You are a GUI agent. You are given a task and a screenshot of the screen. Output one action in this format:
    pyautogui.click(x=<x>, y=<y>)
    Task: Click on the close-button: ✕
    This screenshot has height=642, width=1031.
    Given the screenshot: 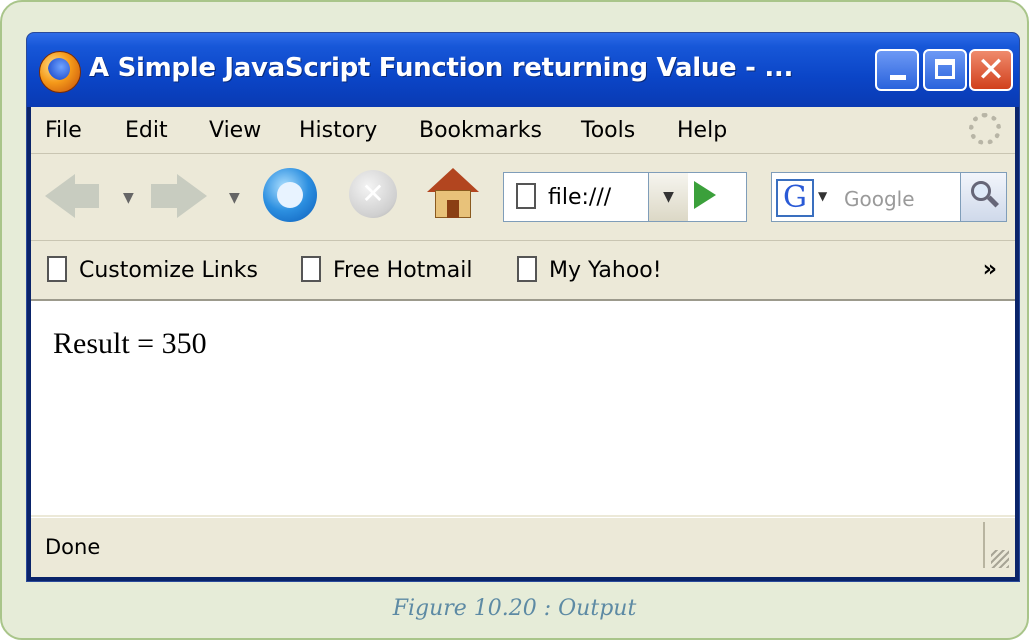 What is the action you would take?
    pyautogui.click(x=991, y=70)
    